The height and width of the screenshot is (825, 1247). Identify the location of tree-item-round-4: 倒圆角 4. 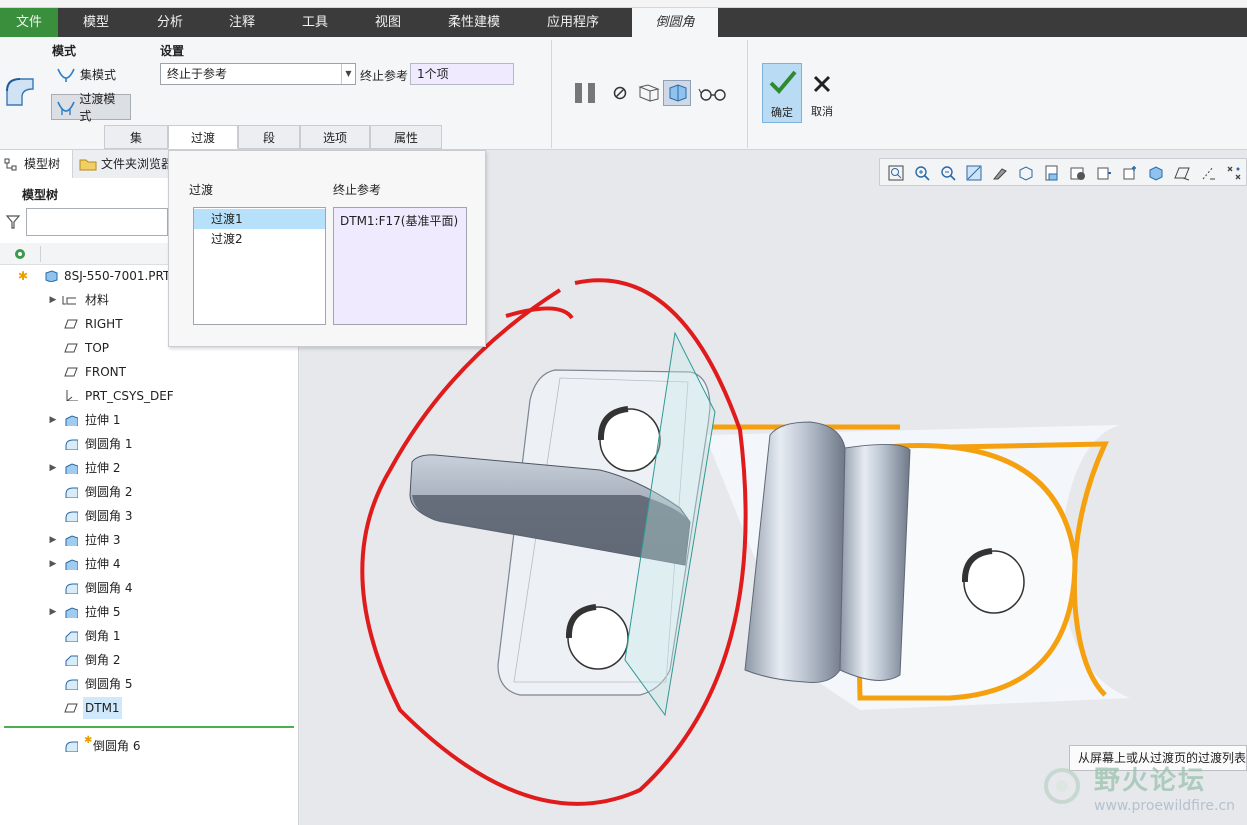
(84, 588).